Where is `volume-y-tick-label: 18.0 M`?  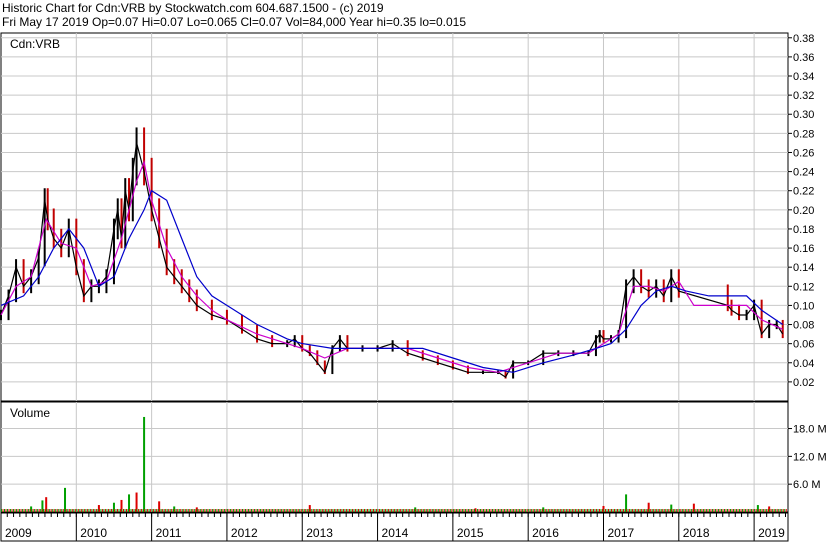 volume-y-tick-label: 18.0 M is located at coordinates (810, 430).